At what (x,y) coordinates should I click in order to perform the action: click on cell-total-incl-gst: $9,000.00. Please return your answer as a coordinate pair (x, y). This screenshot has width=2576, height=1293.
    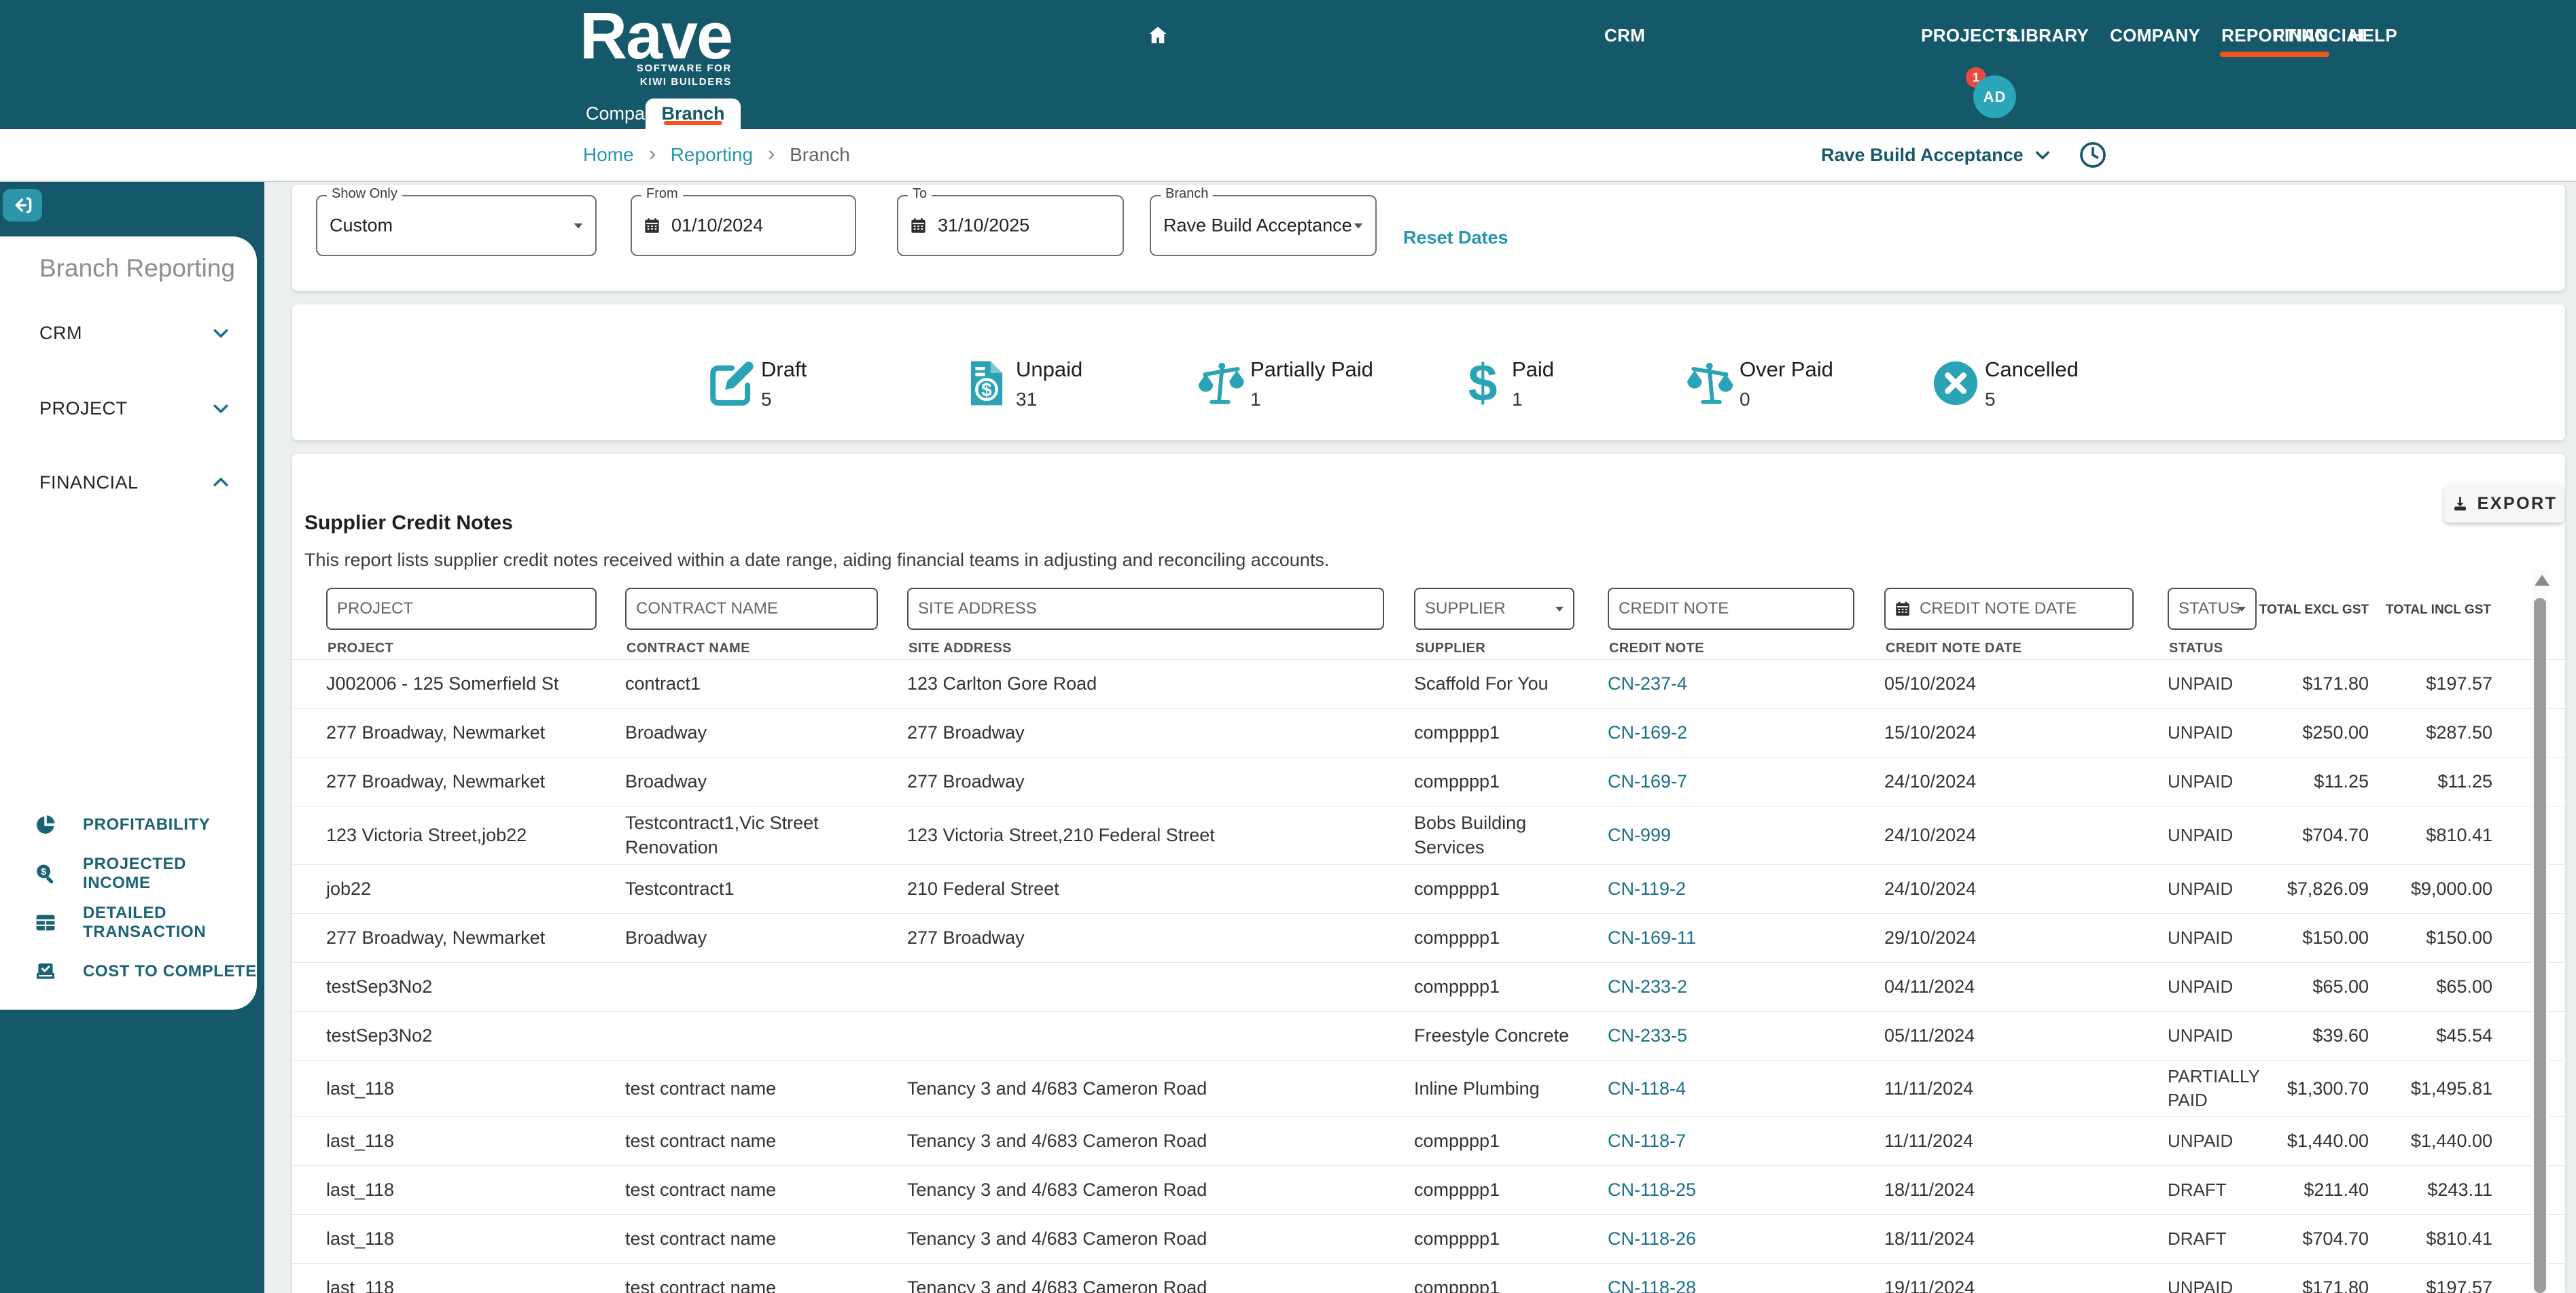
    Looking at the image, I should click on (2451, 889).